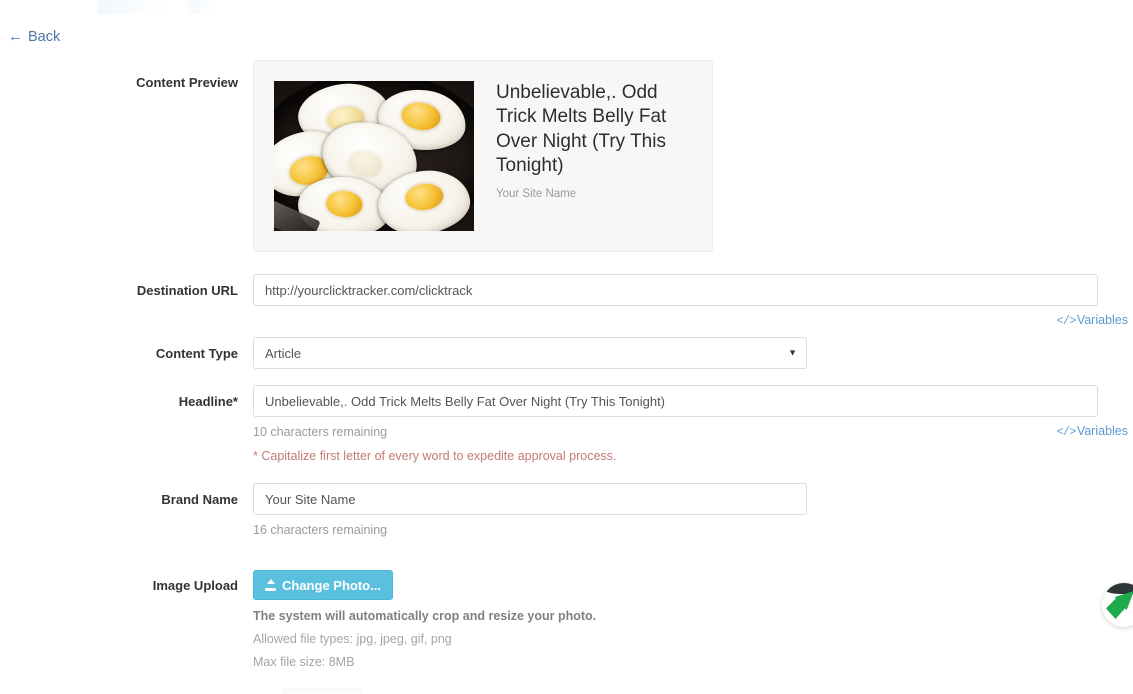 This screenshot has width=1133, height=694. Describe the element at coordinates (195, 585) in the screenshot. I see `label-image-upload: Image Upload` at that location.